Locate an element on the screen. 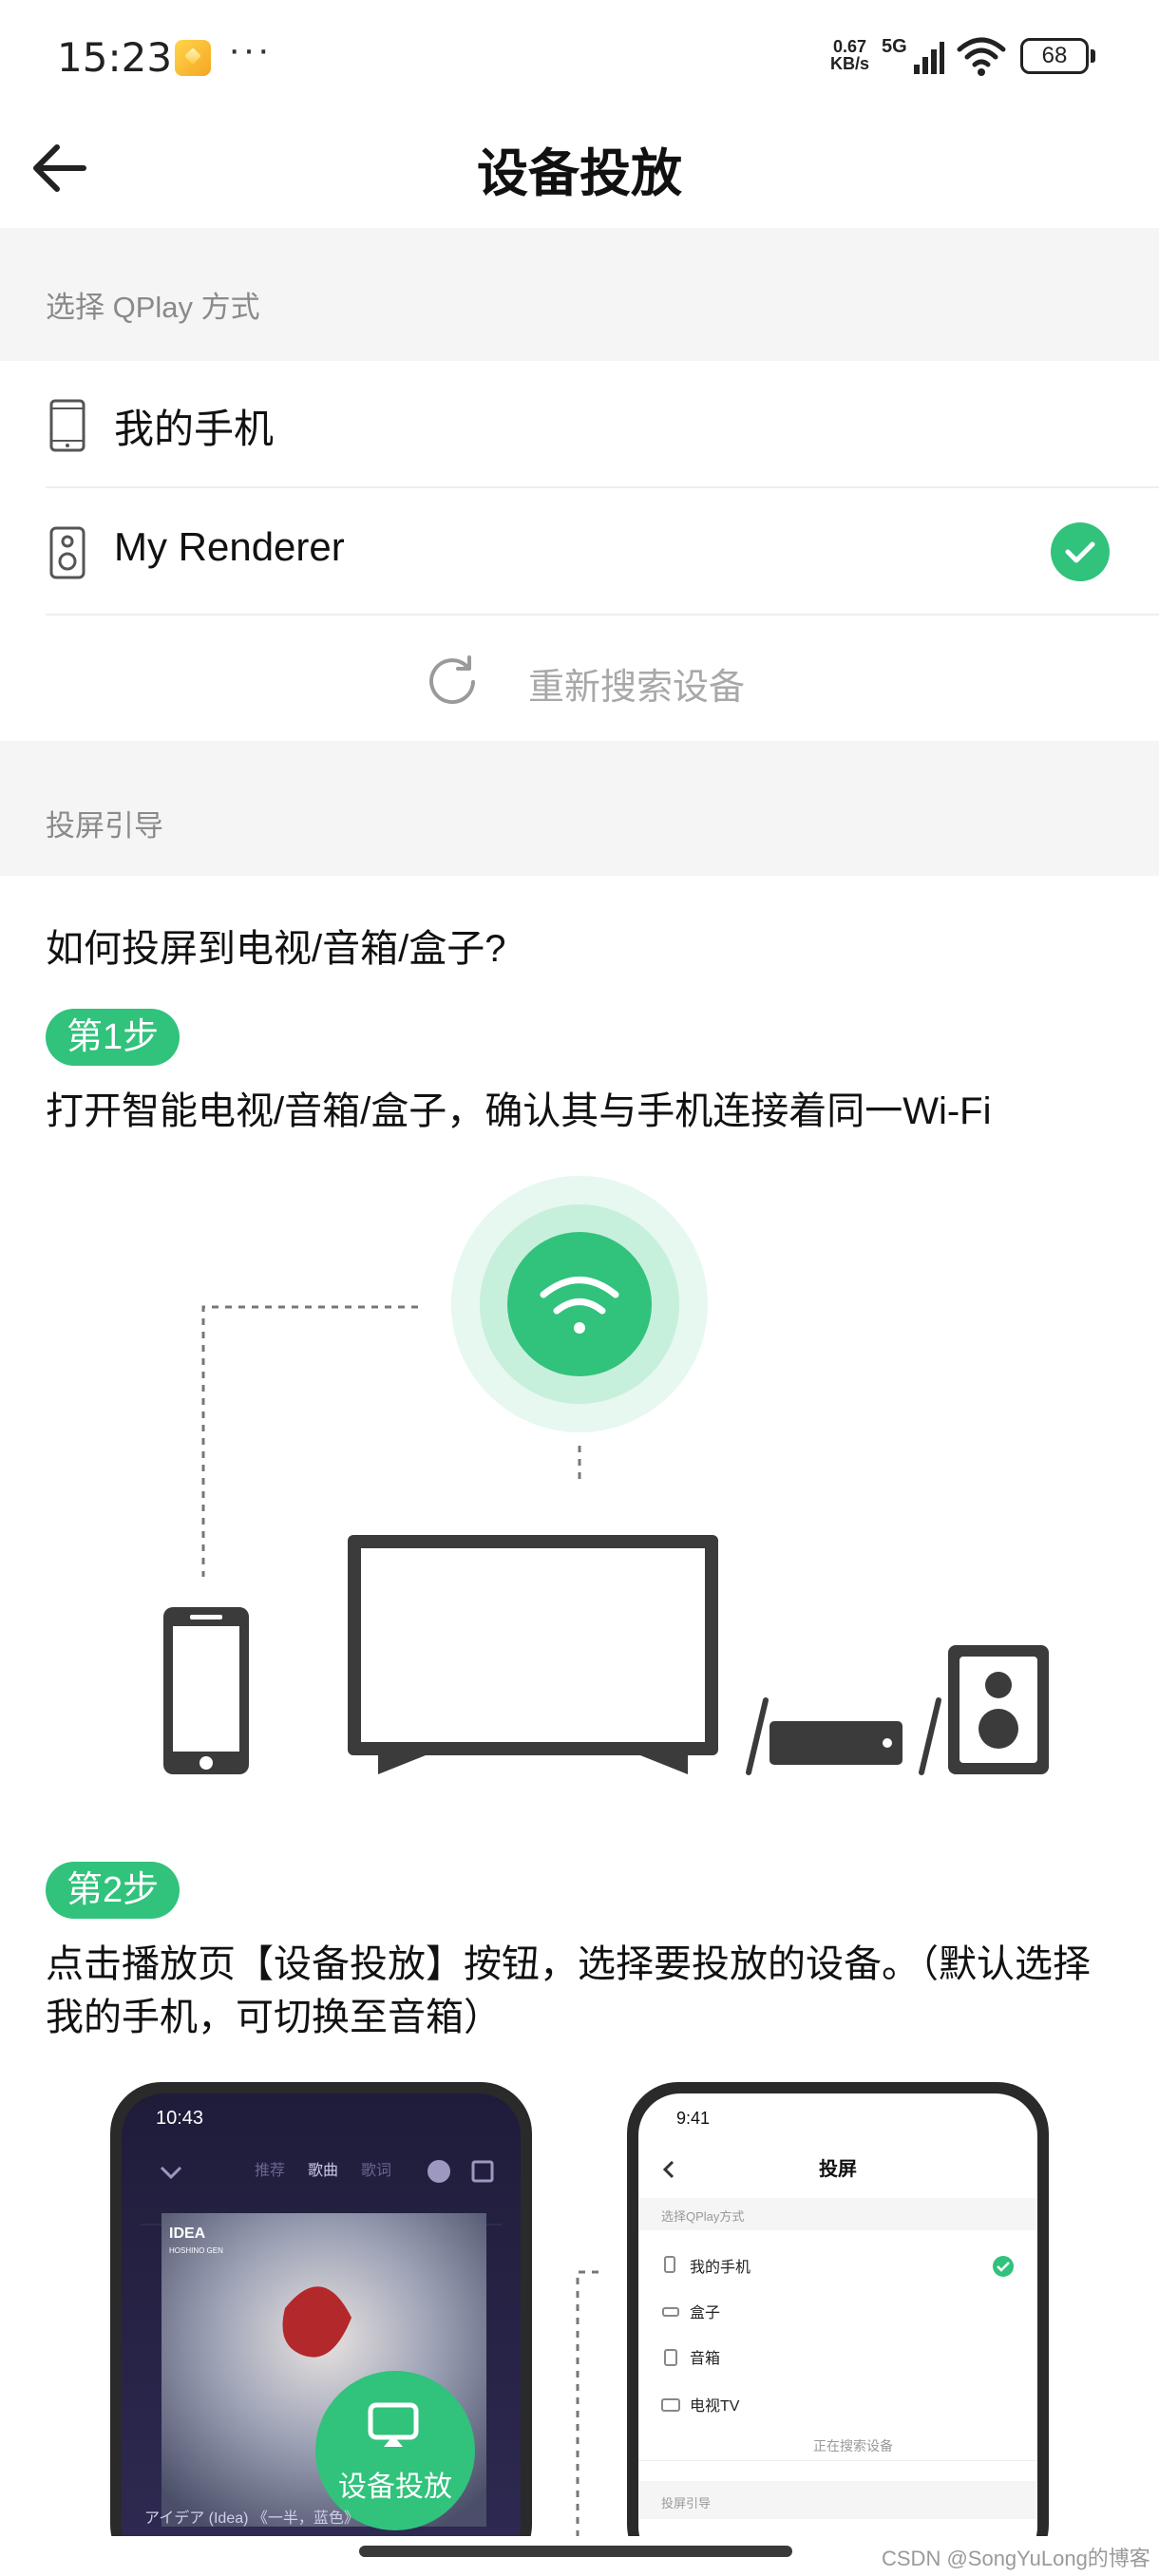 Image resolution: width=1159 pixels, height=2576 pixels. step2-text: 点击播放页【设备投放】按钮，选择要投放的设备。（默认选择我的手机，可切换至音箱） is located at coordinates (568, 1990).